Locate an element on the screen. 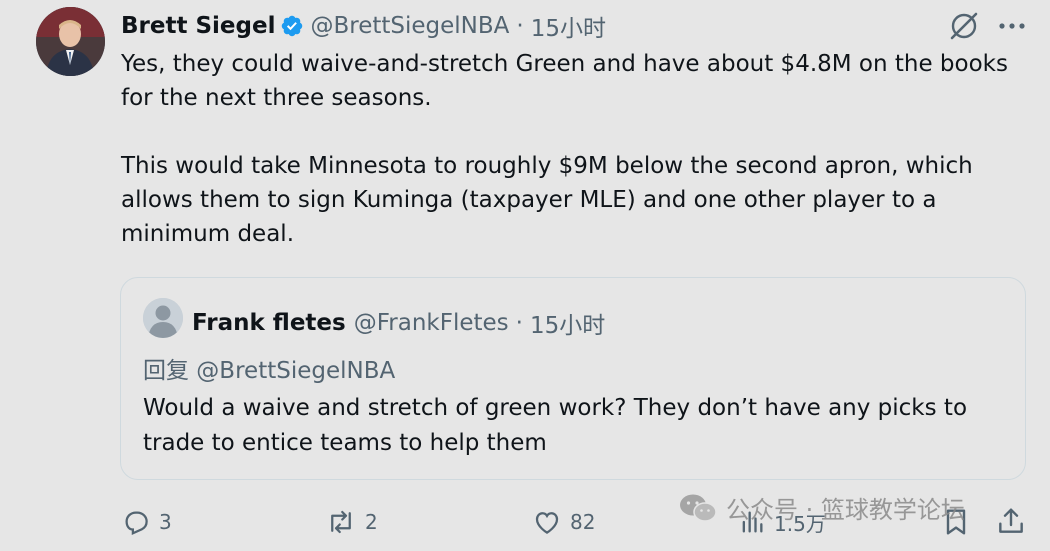 The width and height of the screenshot is (1050, 551). wechat-icon is located at coordinates (698, 508).